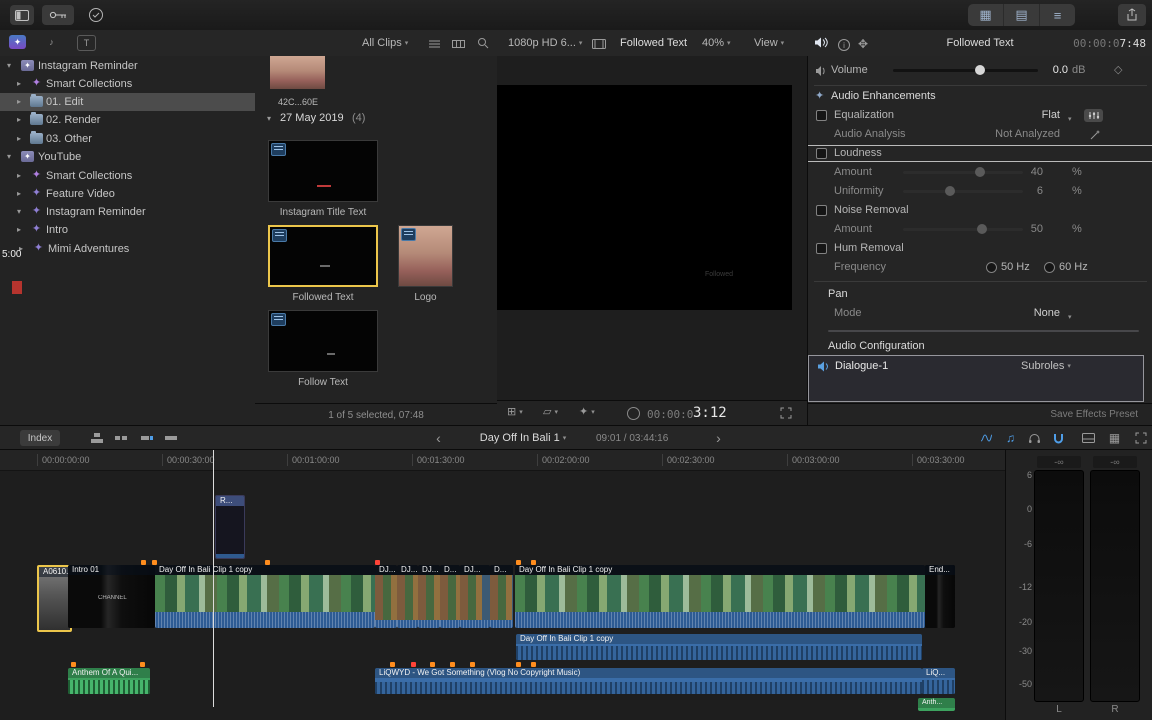 The height and width of the screenshot is (720, 1152). I want to click on date-group-row: ▾ 27 May 2019 (4), so click(376, 119).